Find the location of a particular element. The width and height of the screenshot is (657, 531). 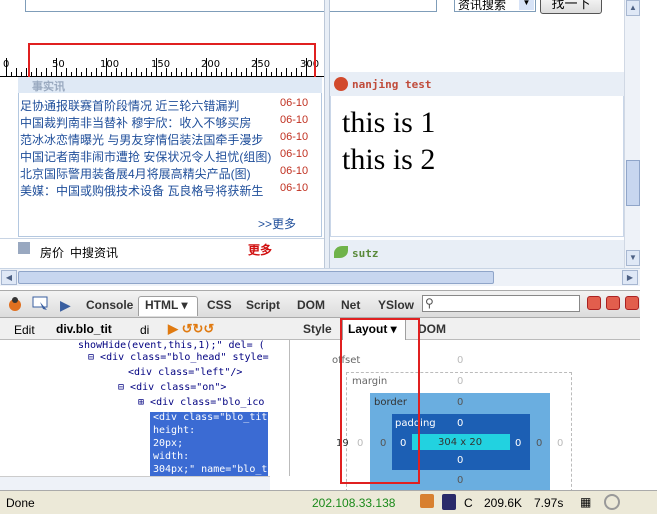

firebug-bug-icon is located at coordinates (15, 304).